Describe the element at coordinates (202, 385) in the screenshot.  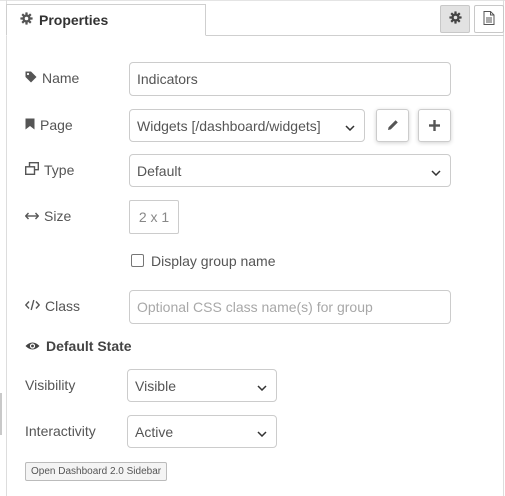
I see `visibility-select: Visible` at that location.